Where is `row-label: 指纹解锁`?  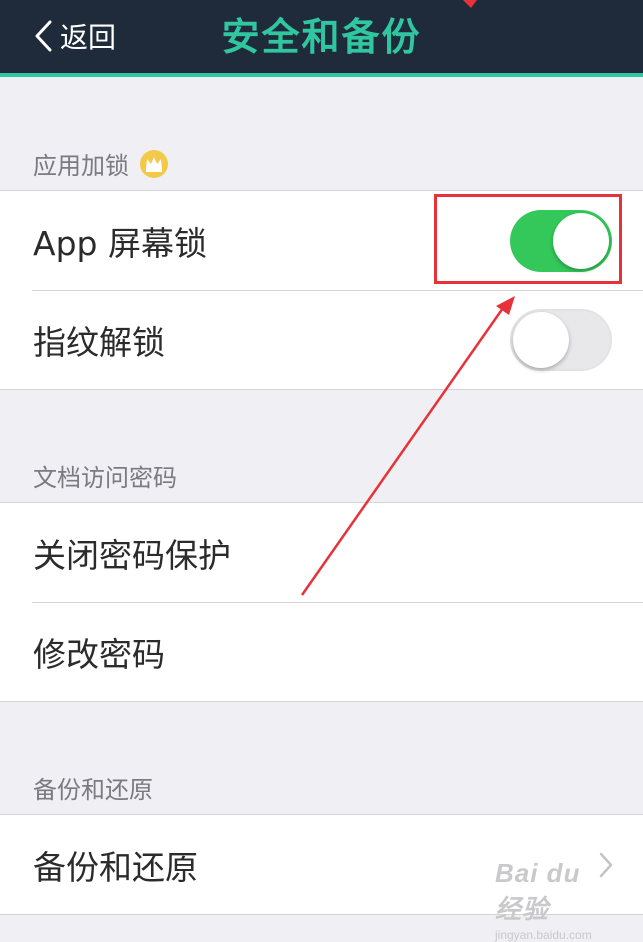 row-label: 指纹解锁 is located at coordinates (99, 342).